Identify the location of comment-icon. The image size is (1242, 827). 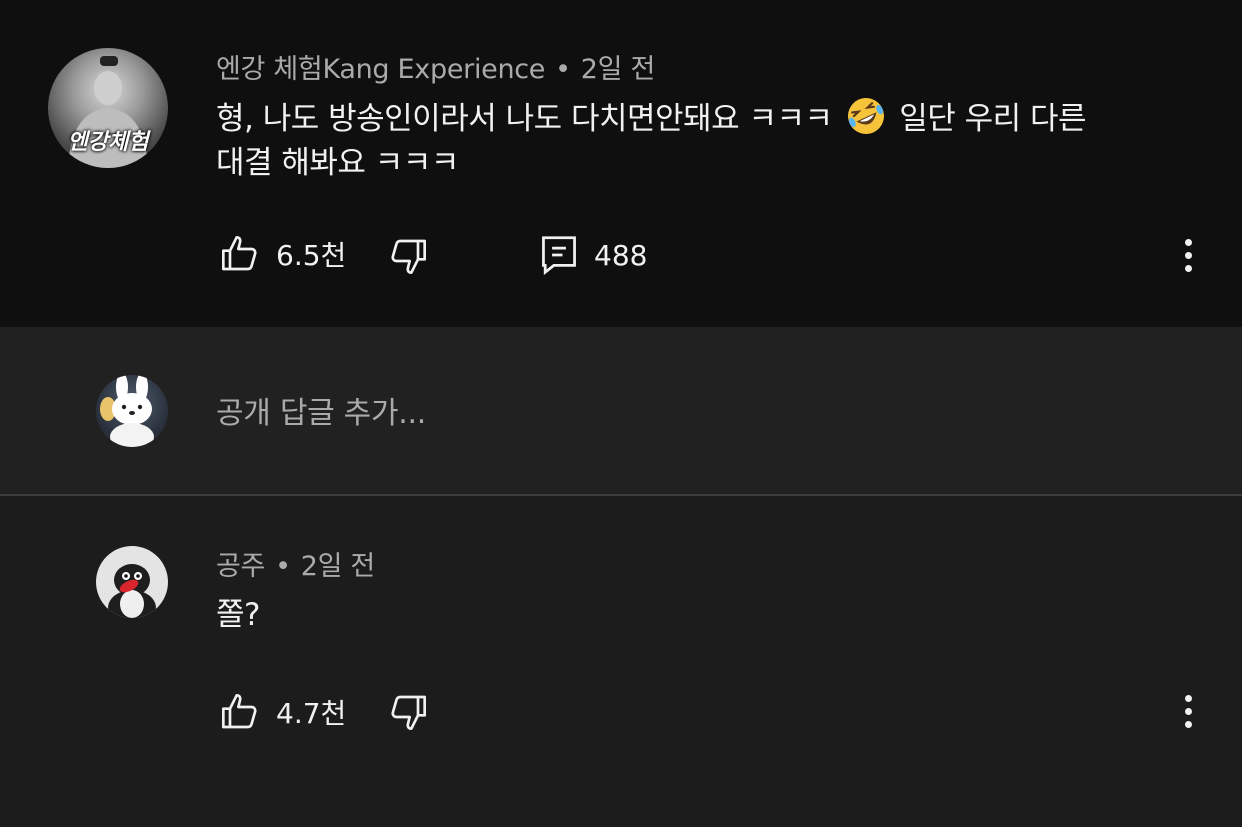
(559, 256).